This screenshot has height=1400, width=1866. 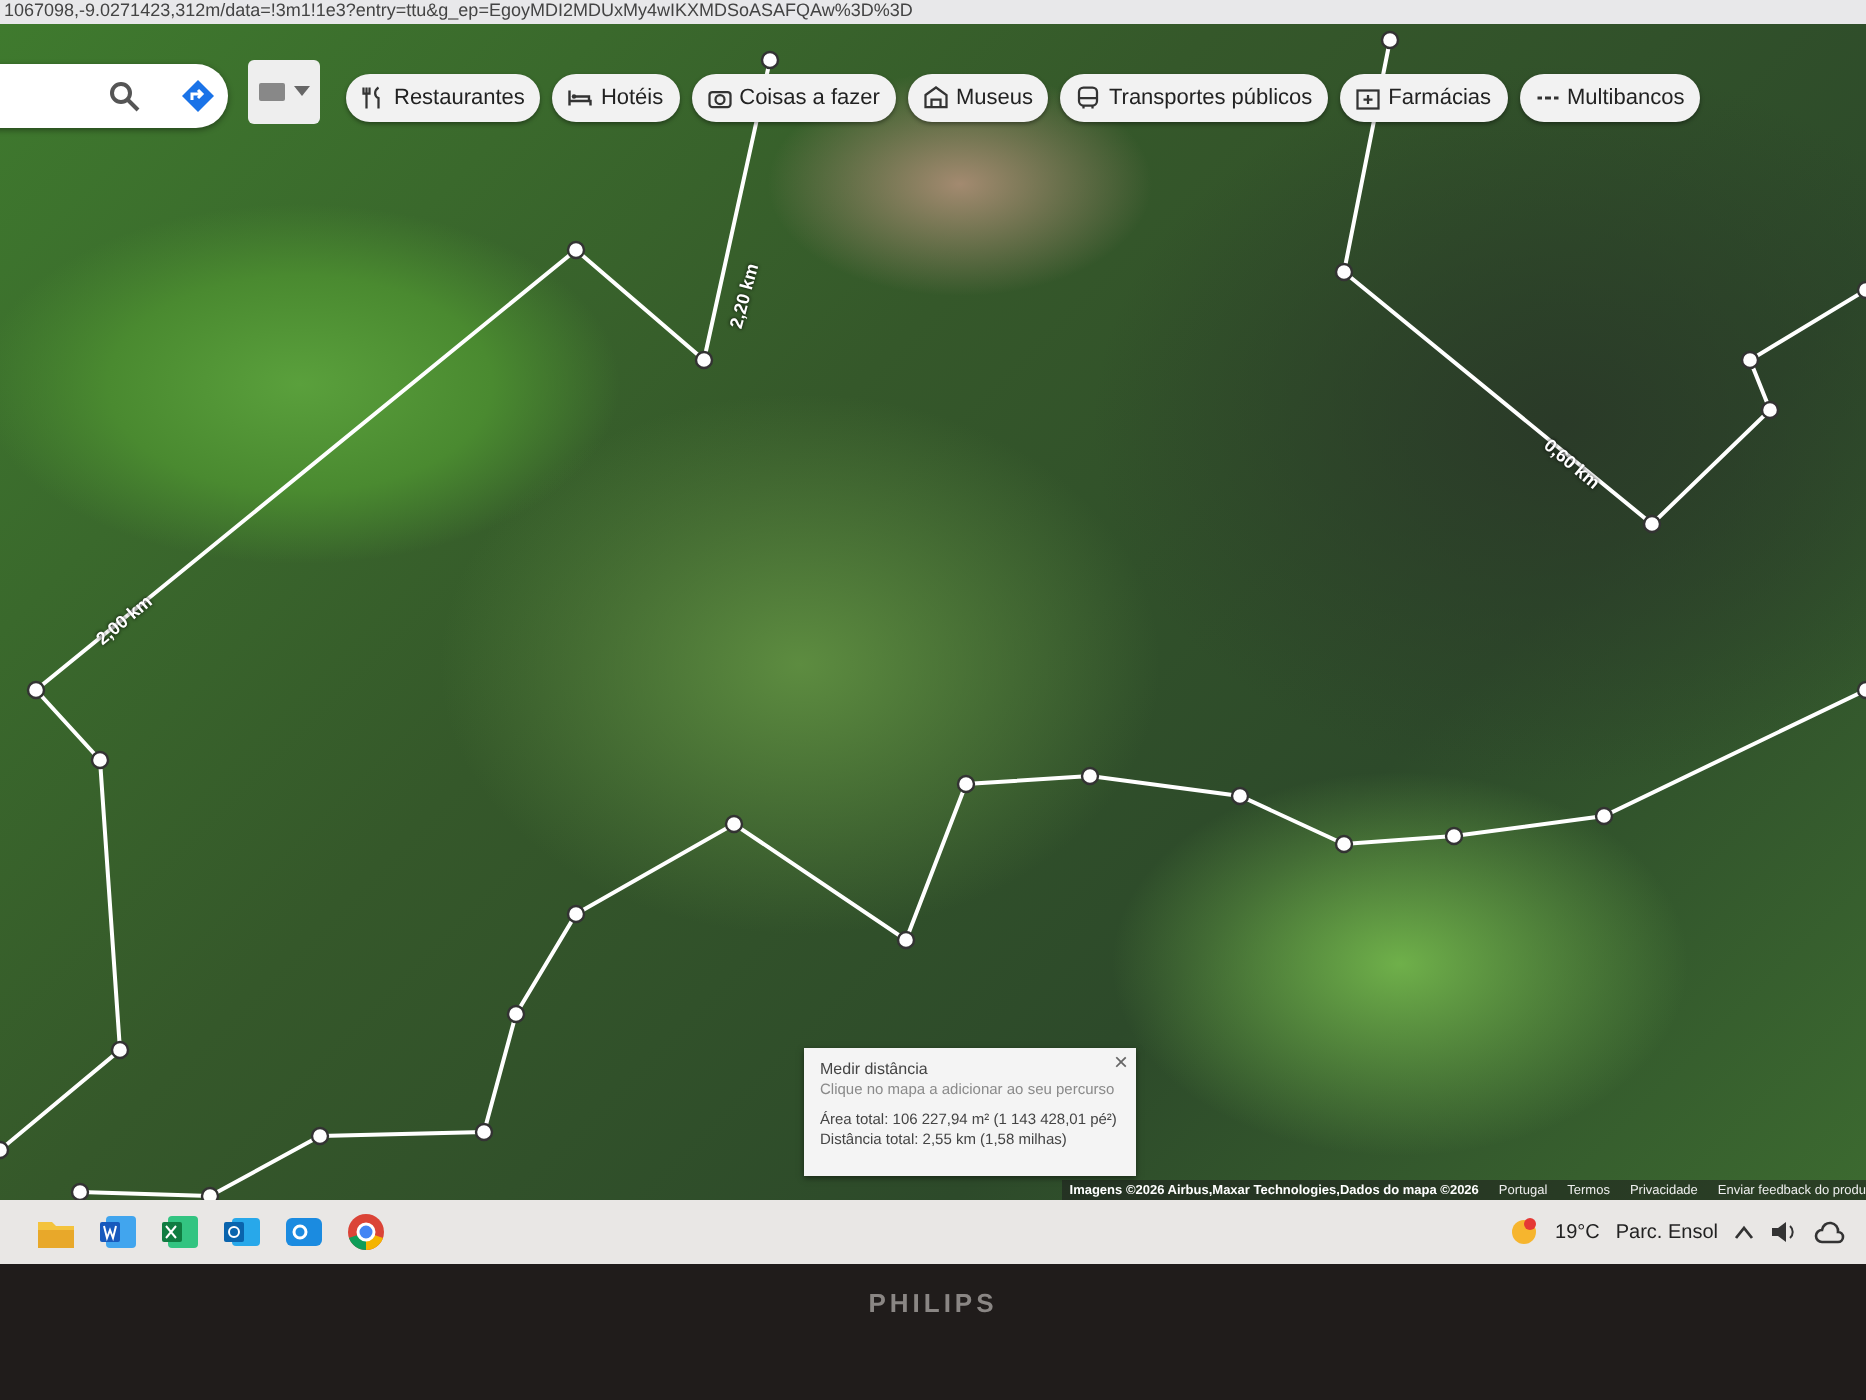 What do you see at coordinates (118, 1232) in the screenshot?
I see `word-icon` at bounding box center [118, 1232].